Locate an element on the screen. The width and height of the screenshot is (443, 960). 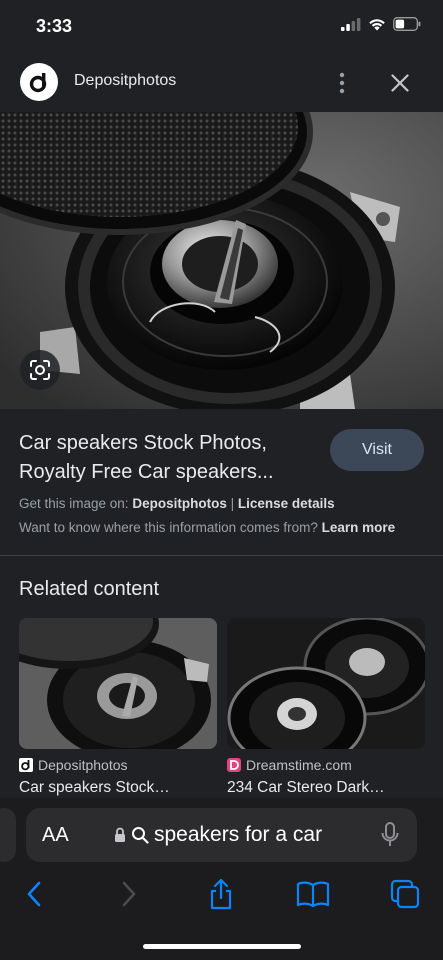
share-button is located at coordinates (221, 894).